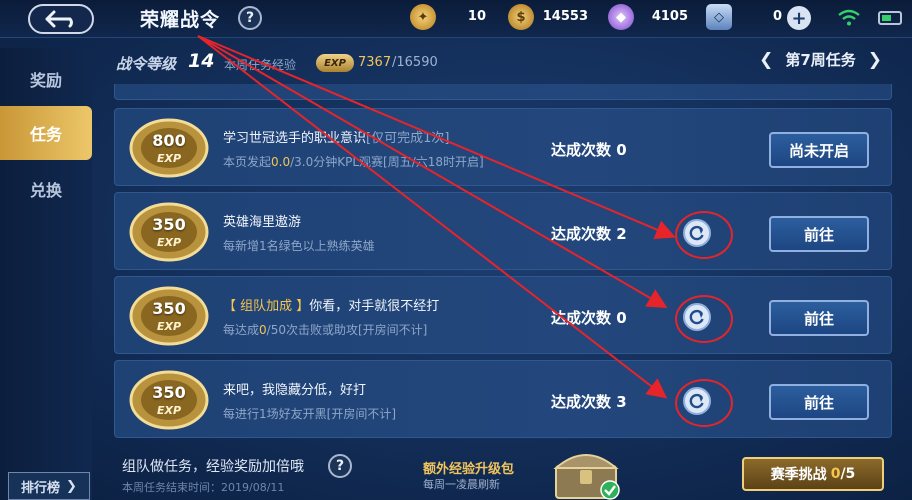 This screenshot has width=912, height=500. Describe the element at coordinates (295, 138) in the screenshot. I see `task-title-text: 学习世冠选手的职业意识` at that location.